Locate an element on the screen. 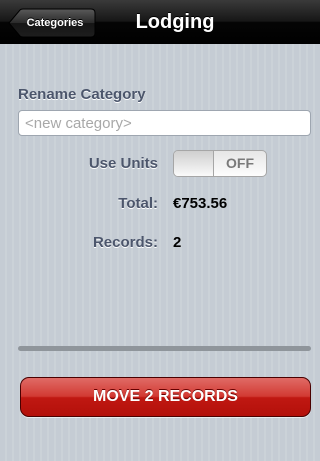  back-button: Categories is located at coordinates (52, 23).